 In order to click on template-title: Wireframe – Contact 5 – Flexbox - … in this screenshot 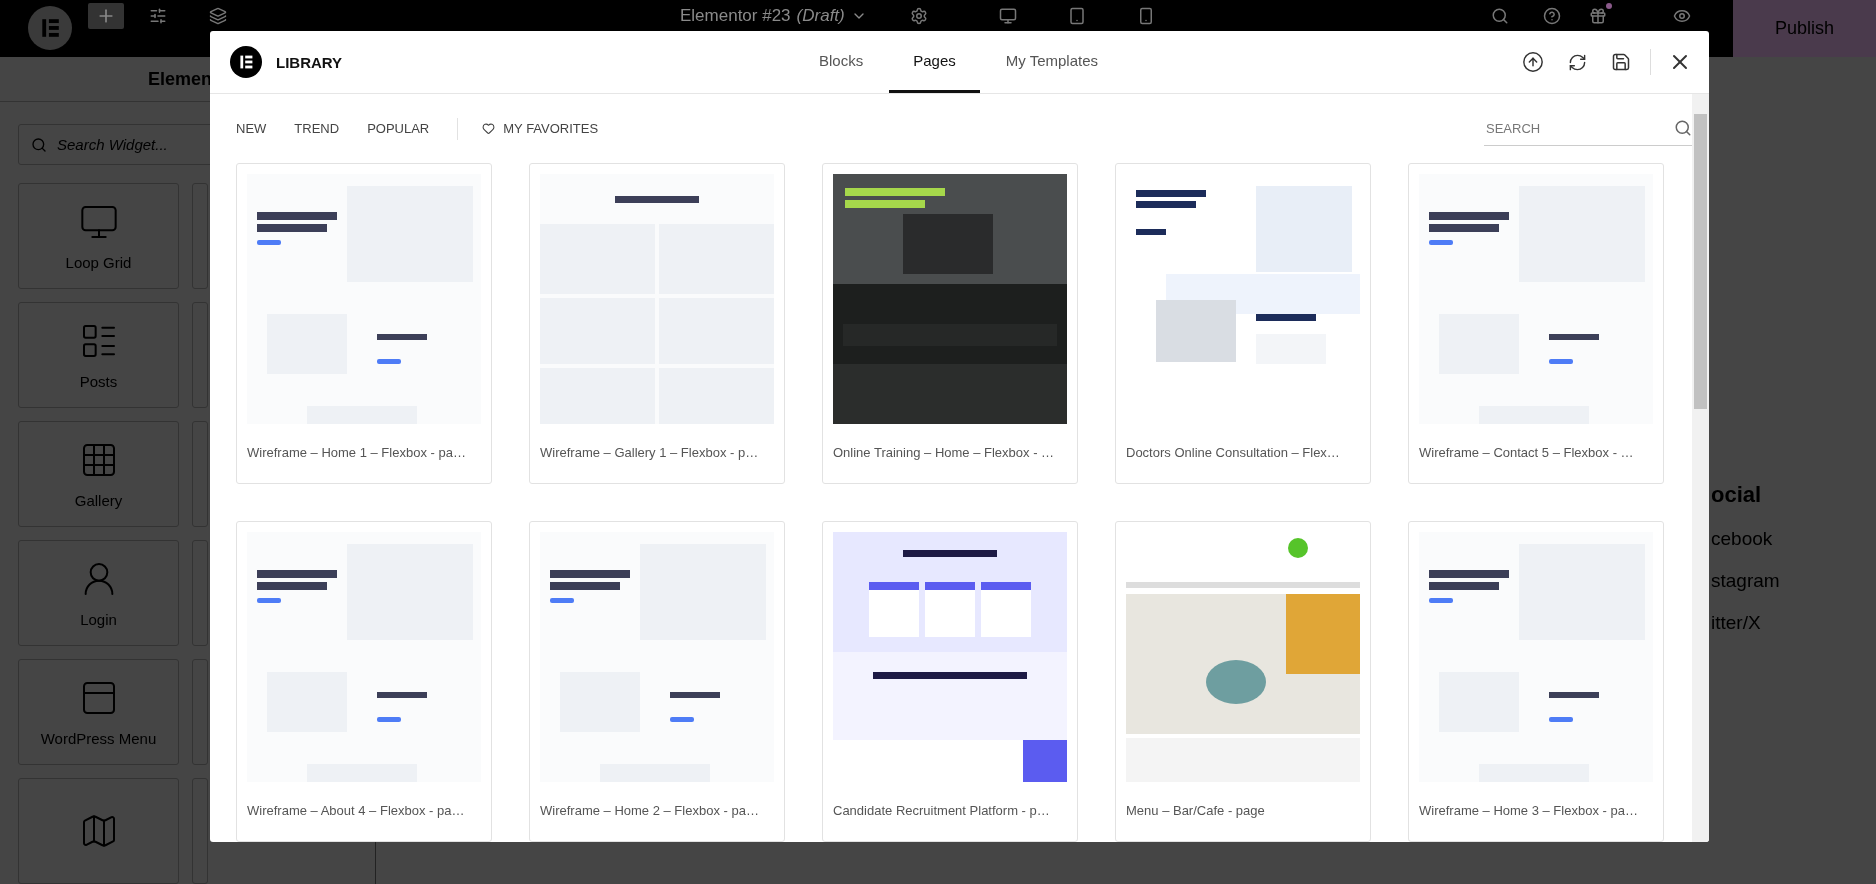, I will do `click(1527, 452)`.